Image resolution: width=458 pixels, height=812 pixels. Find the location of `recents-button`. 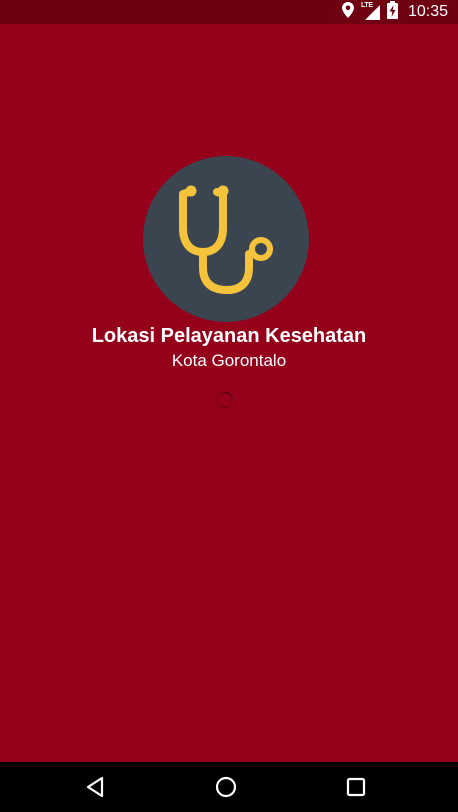

recents-button is located at coordinates (356, 787).